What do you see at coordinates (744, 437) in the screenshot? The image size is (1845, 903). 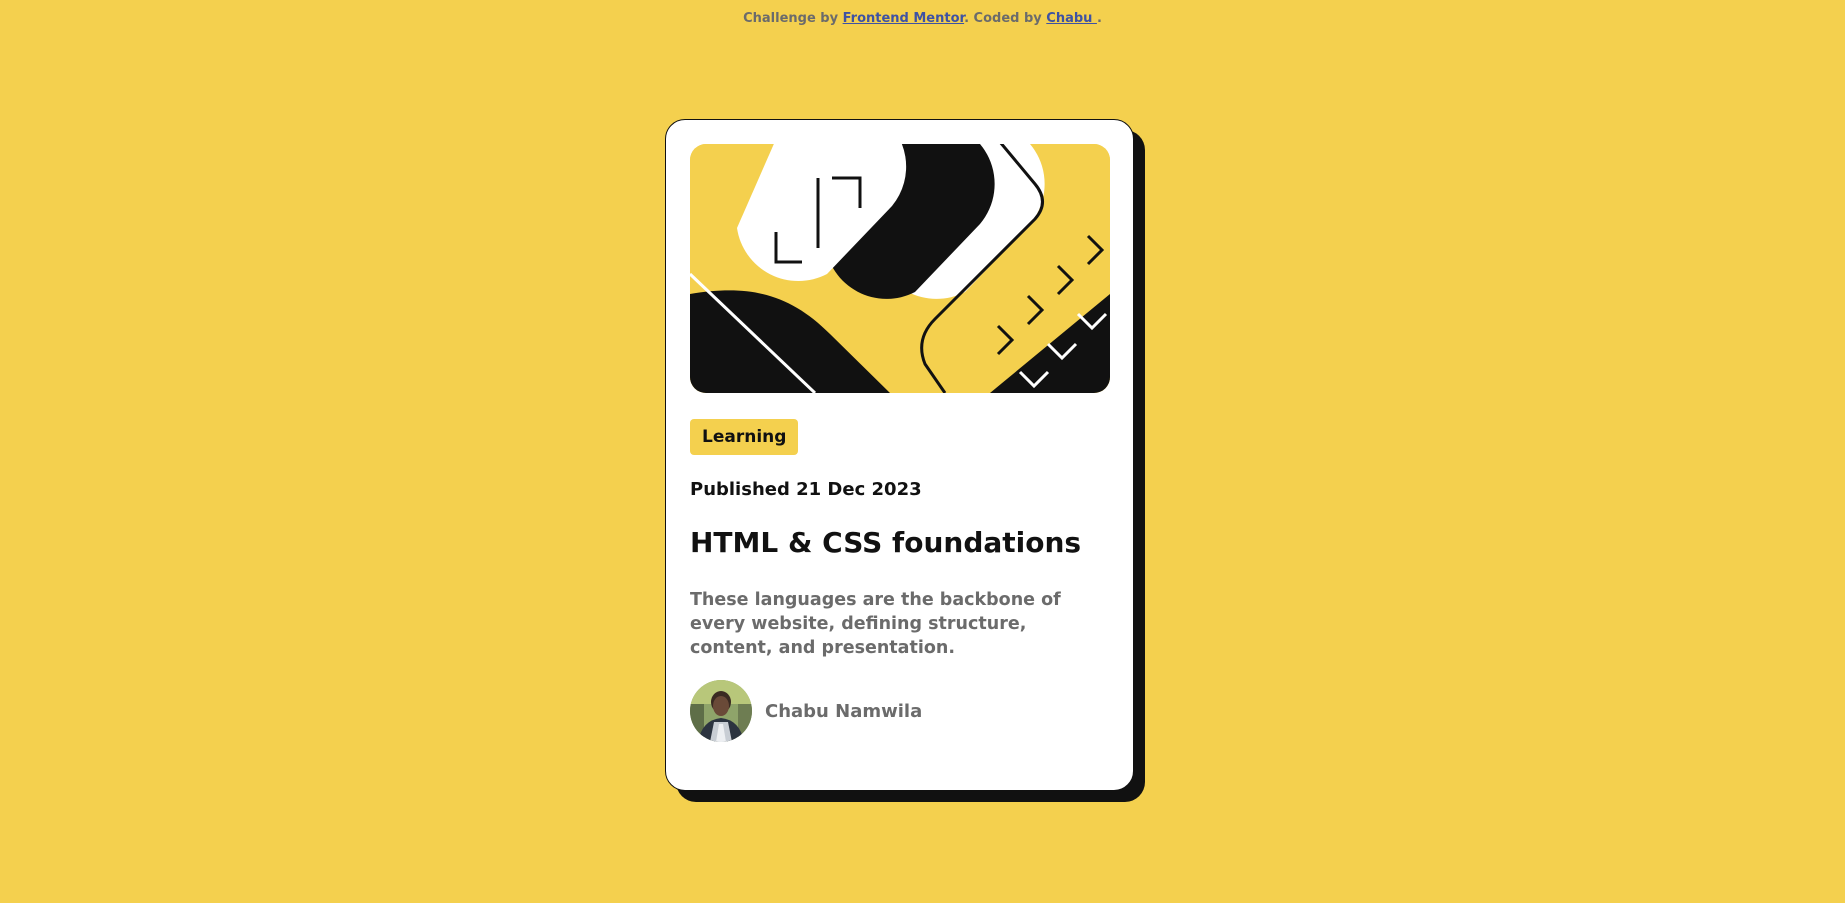 I see `category-tag: Learning` at bounding box center [744, 437].